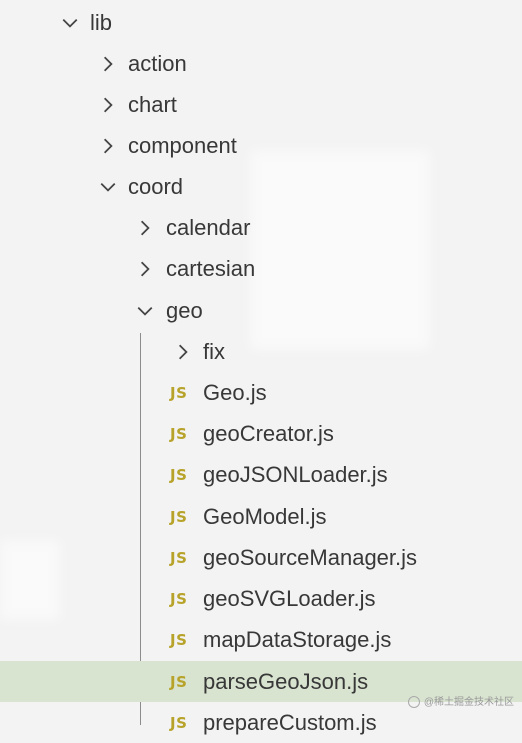 This screenshot has width=522, height=743. I want to click on watermark-text: @稀土掘金技术社区, so click(468, 702).